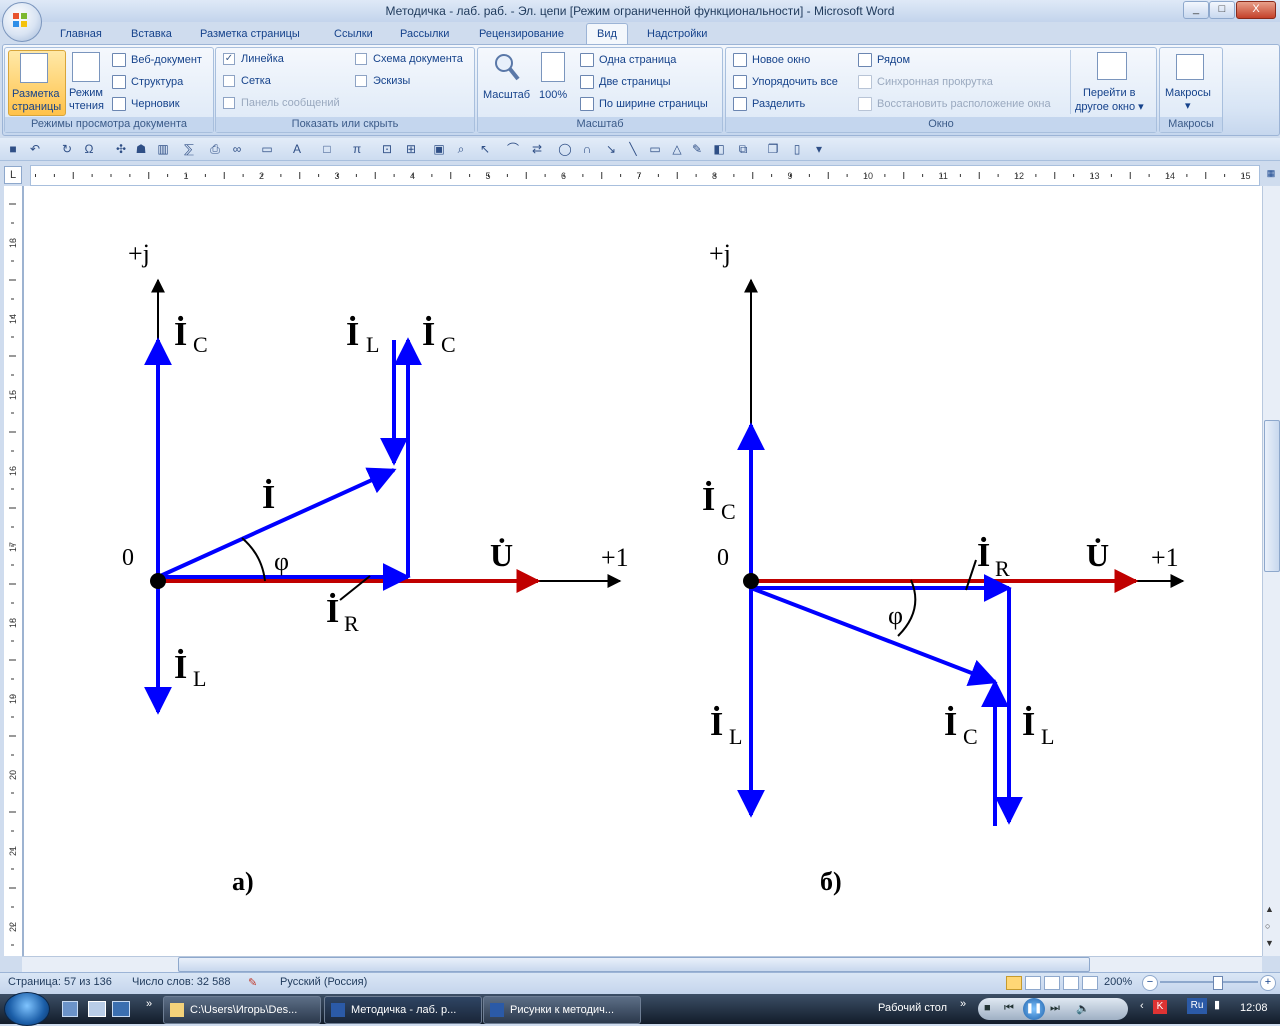  Describe the element at coordinates (141, 149) in the screenshot. I see `people-icon: ☗` at that location.